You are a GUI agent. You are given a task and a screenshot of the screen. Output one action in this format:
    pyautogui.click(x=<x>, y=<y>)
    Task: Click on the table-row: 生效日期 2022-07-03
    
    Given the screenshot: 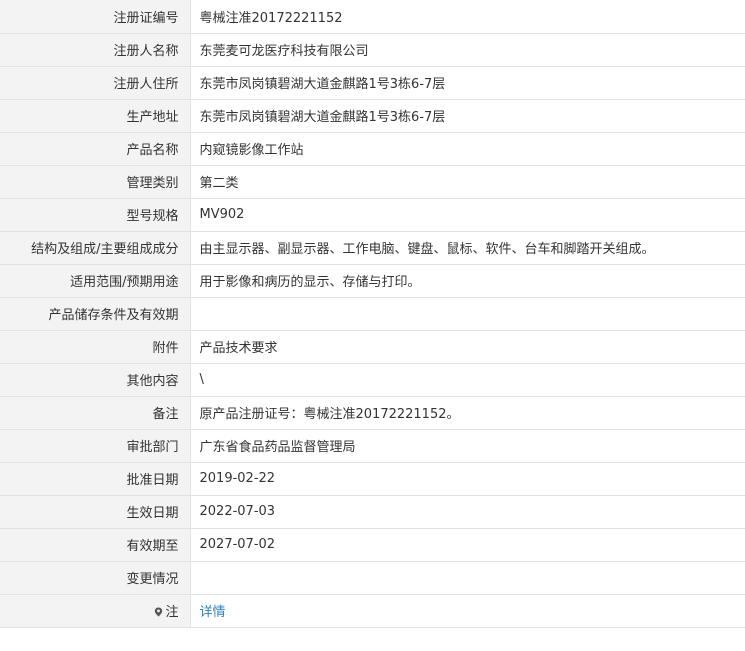 What is the action you would take?
    pyautogui.click(x=372, y=512)
    